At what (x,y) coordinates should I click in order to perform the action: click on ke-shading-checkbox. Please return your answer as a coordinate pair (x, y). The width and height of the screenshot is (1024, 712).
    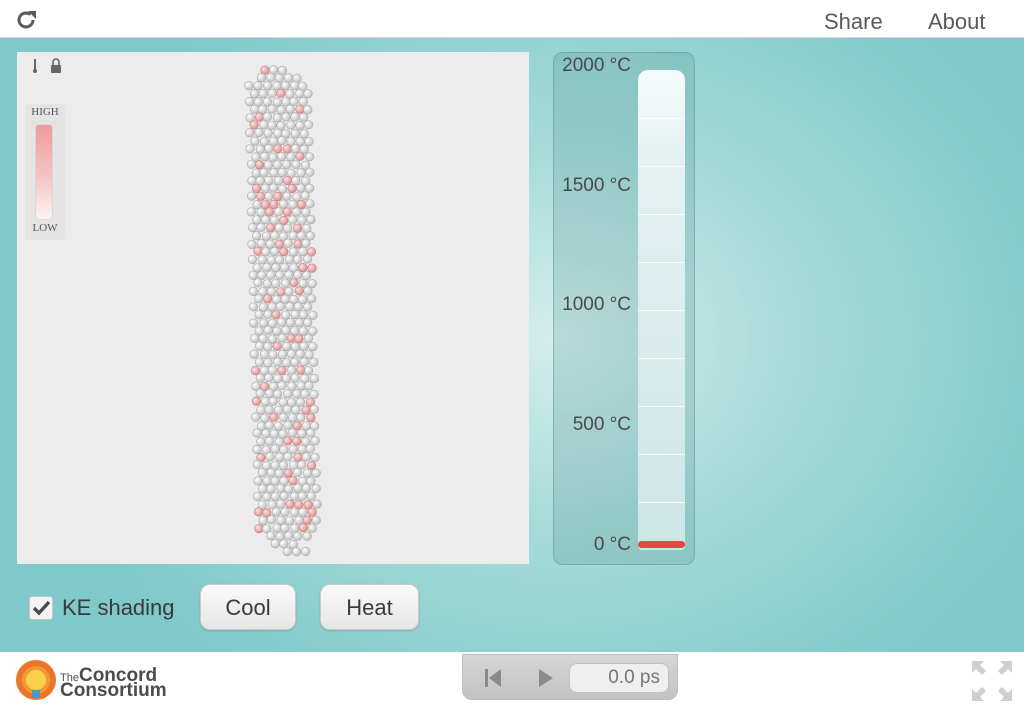
    Looking at the image, I should click on (41, 608).